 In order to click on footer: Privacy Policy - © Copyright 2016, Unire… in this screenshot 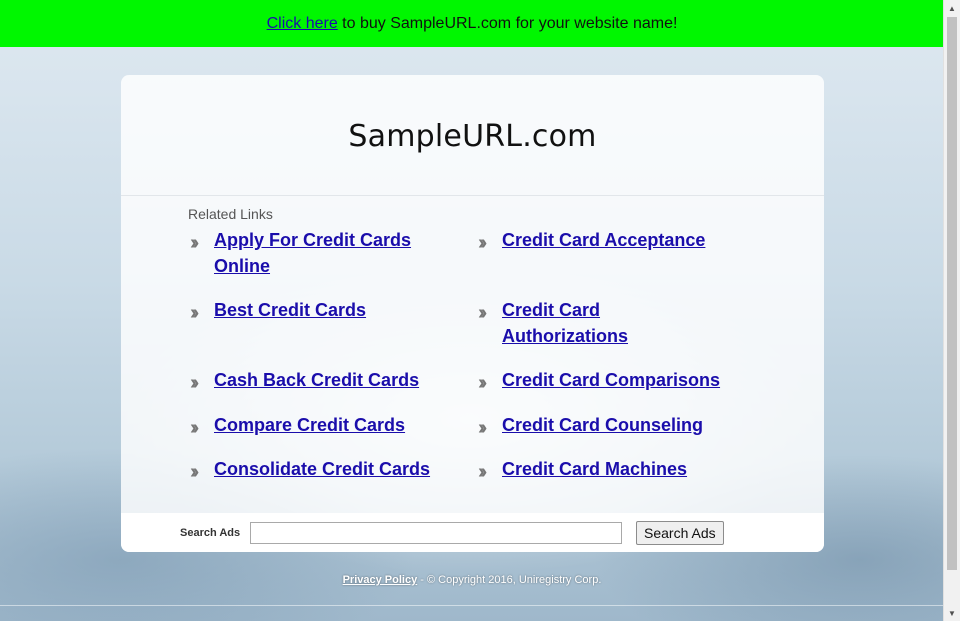, I will do `click(472, 580)`.